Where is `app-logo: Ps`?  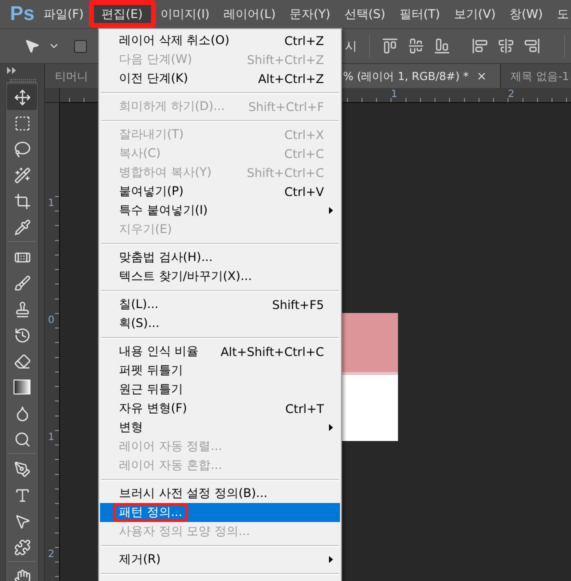
app-logo: Ps is located at coordinates (22, 14).